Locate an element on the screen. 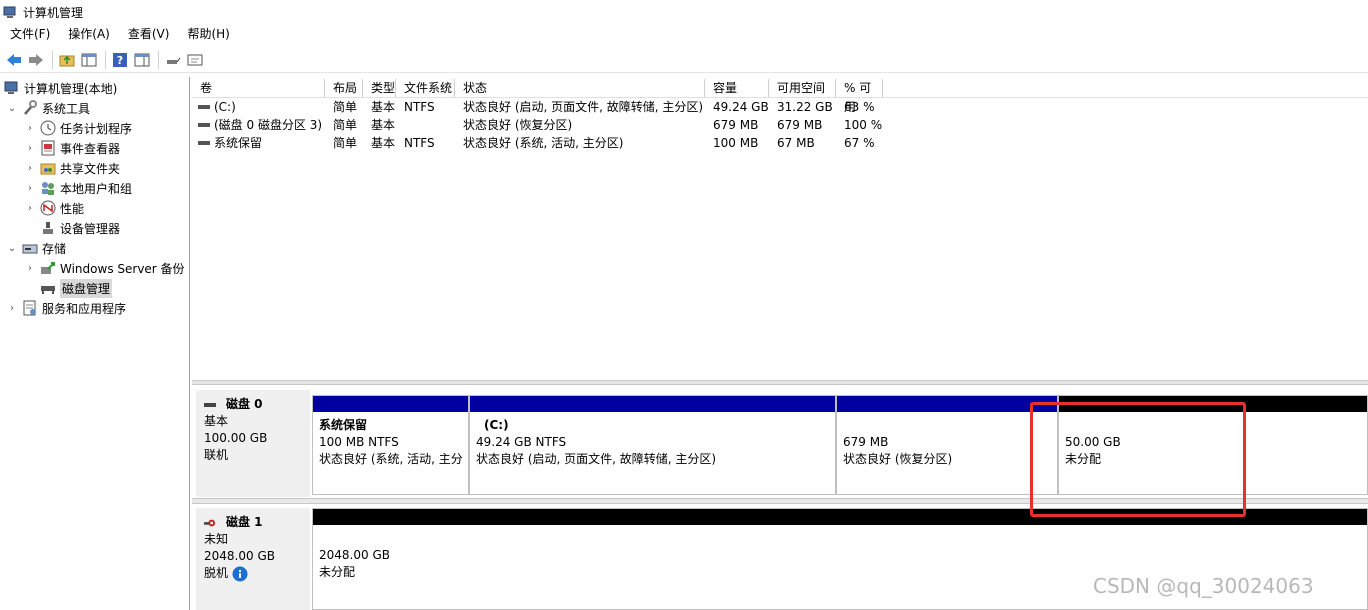 The width and height of the screenshot is (1368, 610). disk-status-row: 脱机 is located at coordinates (257, 573).